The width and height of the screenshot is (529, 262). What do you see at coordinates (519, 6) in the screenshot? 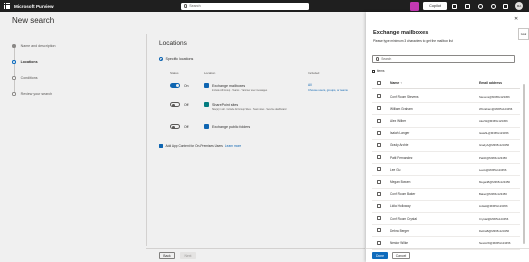
I see `avatar: MA` at bounding box center [519, 6].